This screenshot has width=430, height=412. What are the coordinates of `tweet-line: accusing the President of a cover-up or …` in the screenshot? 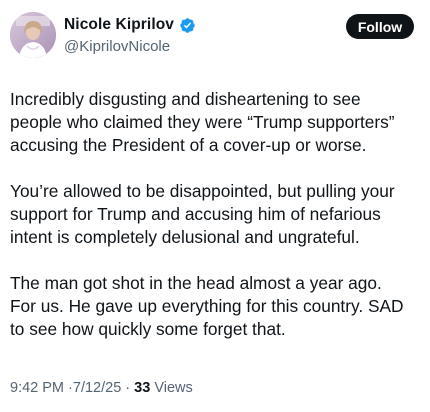 It's located at (188, 145).